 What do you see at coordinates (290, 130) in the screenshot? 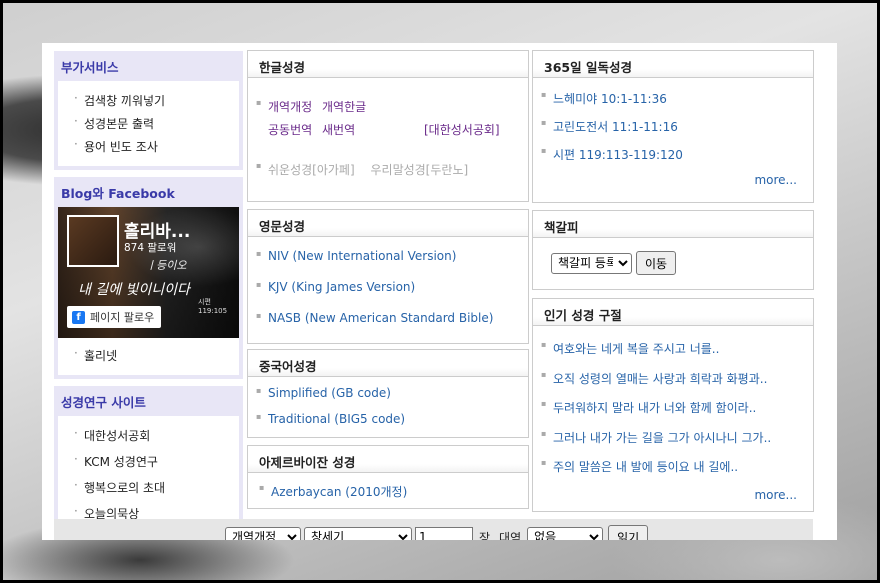
I see `version-link-gongdong: 공동번역` at bounding box center [290, 130].